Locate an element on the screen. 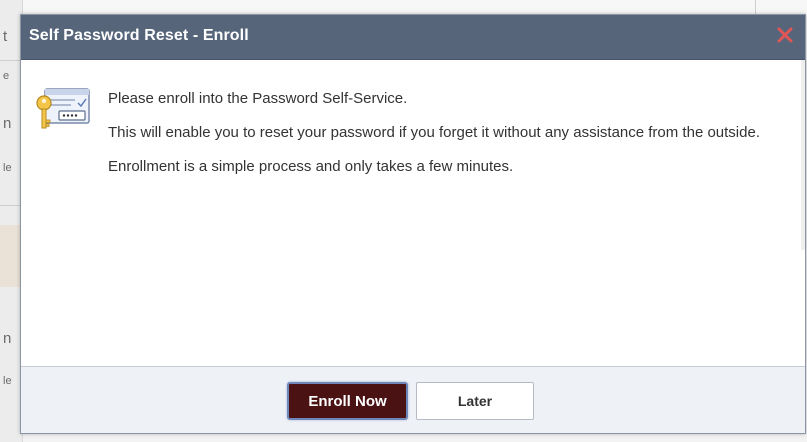 This screenshot has width=807, height=442. key-password-icon is located at coordinates (63, 109).